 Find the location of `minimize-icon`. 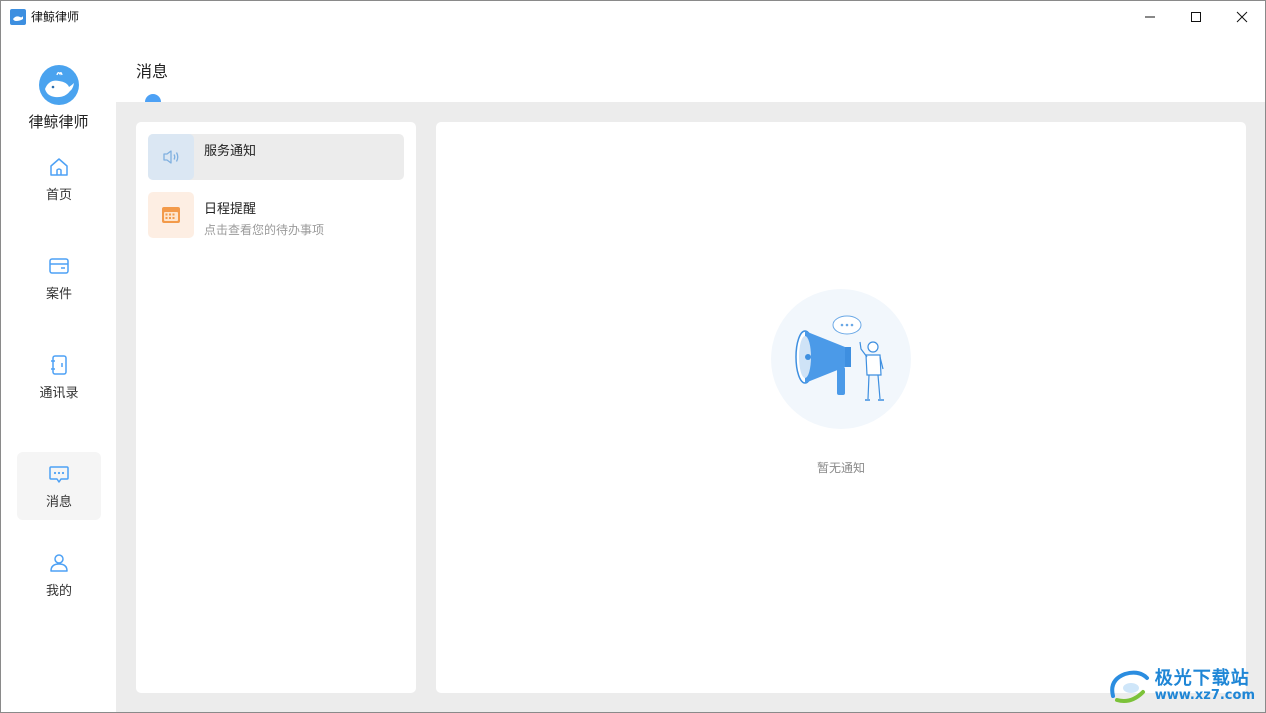

minimize-icon is located at coordinates (1150, 16).